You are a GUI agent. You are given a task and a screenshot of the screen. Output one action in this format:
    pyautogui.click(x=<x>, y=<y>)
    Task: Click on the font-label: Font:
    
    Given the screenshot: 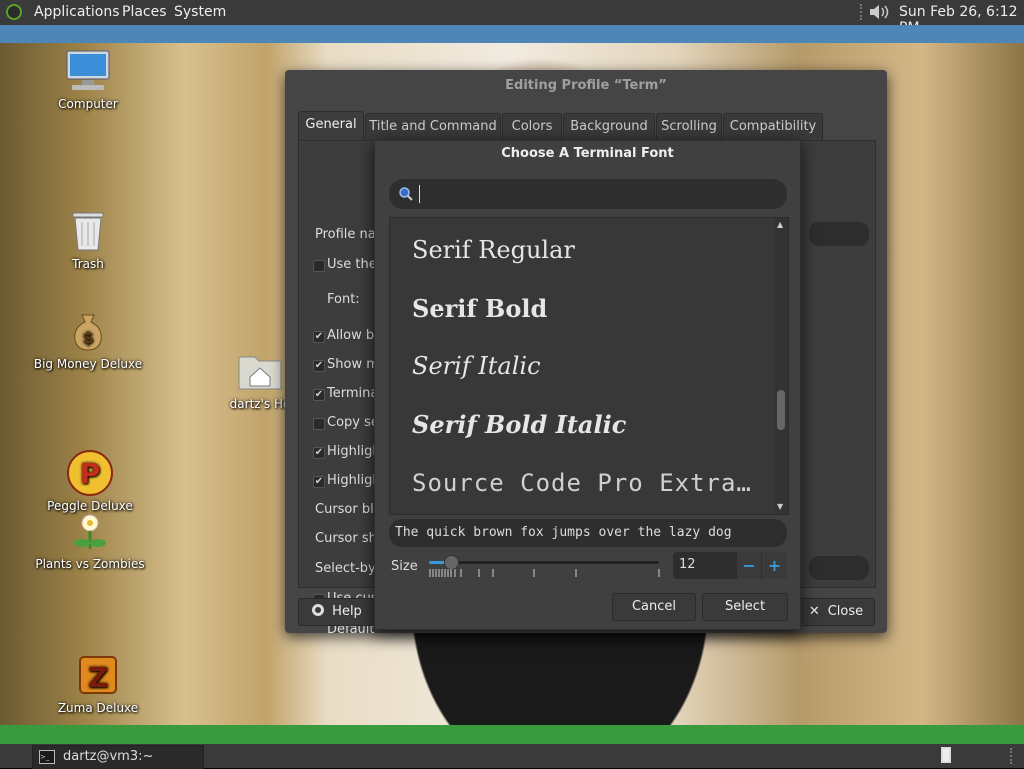 What is the action you would take?
    pyautogui.click(x=343, y=299)
    